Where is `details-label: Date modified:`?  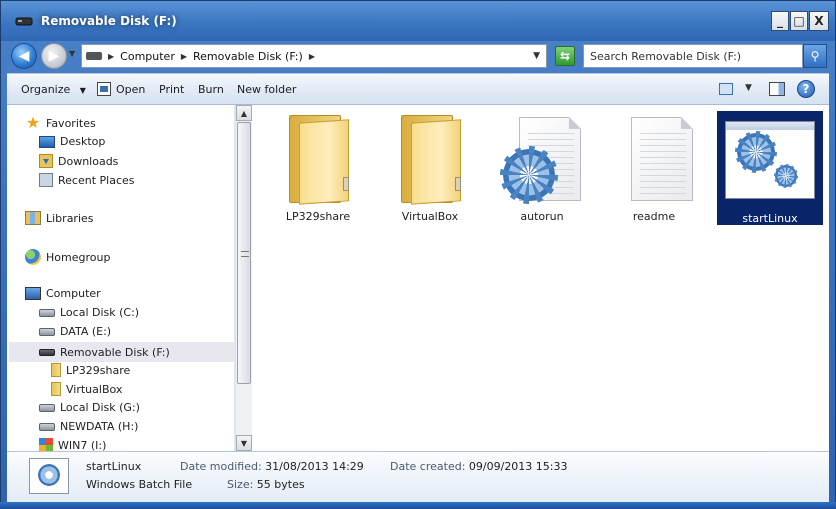 details-label: Date modified: is located at coordinates (221, 466).